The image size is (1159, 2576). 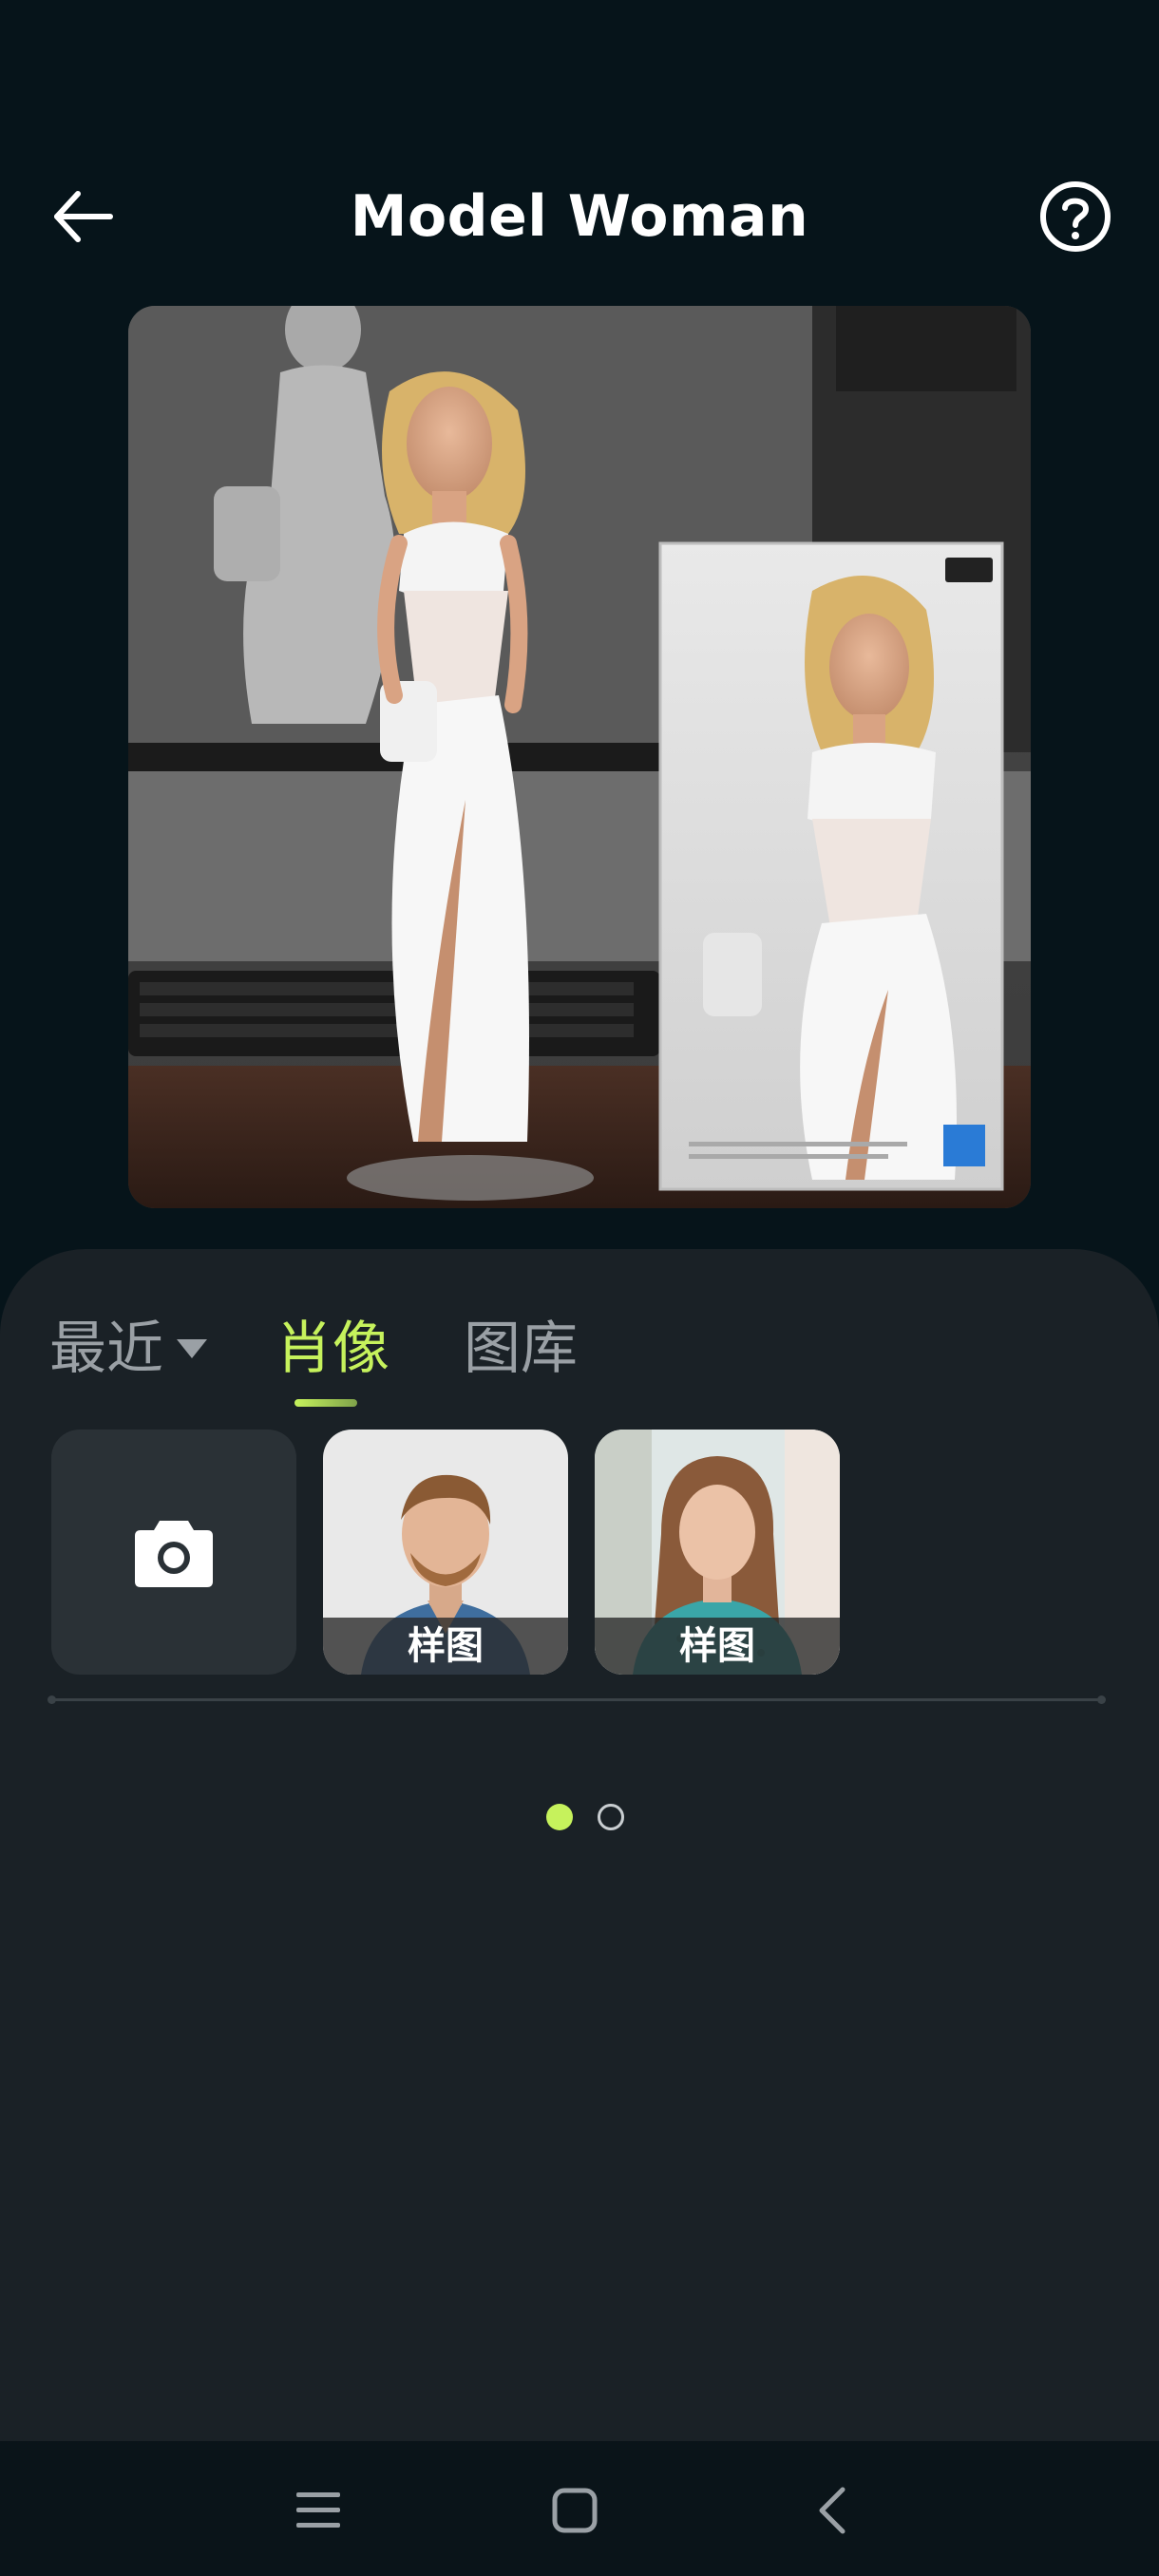 What do you see at coordinates (445, 1552) in the screenshot?
I see `sample-thumbnail-man: 样图` at bounding box center [445, 1552].